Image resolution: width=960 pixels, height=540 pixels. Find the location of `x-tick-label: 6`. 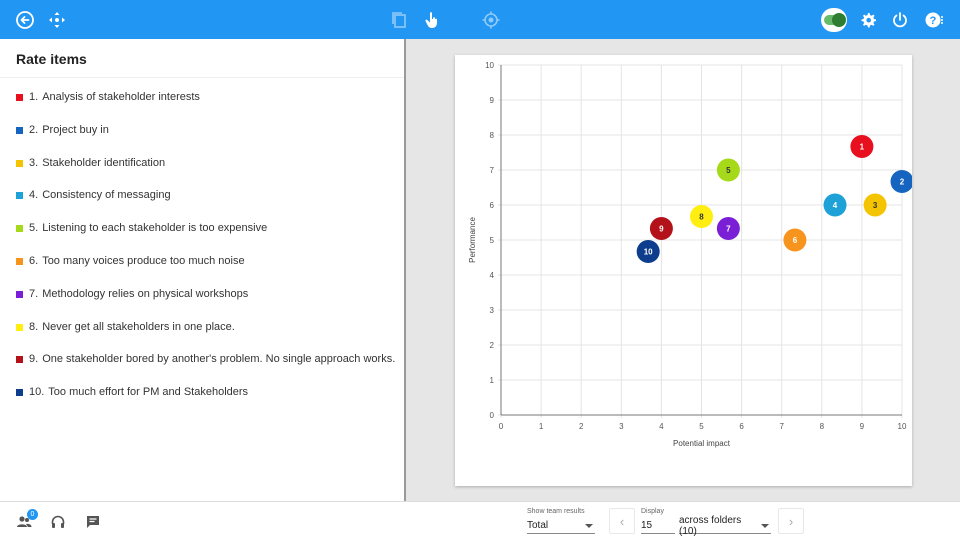

x-tick-label: 6 is located at coordinates (741, 426).